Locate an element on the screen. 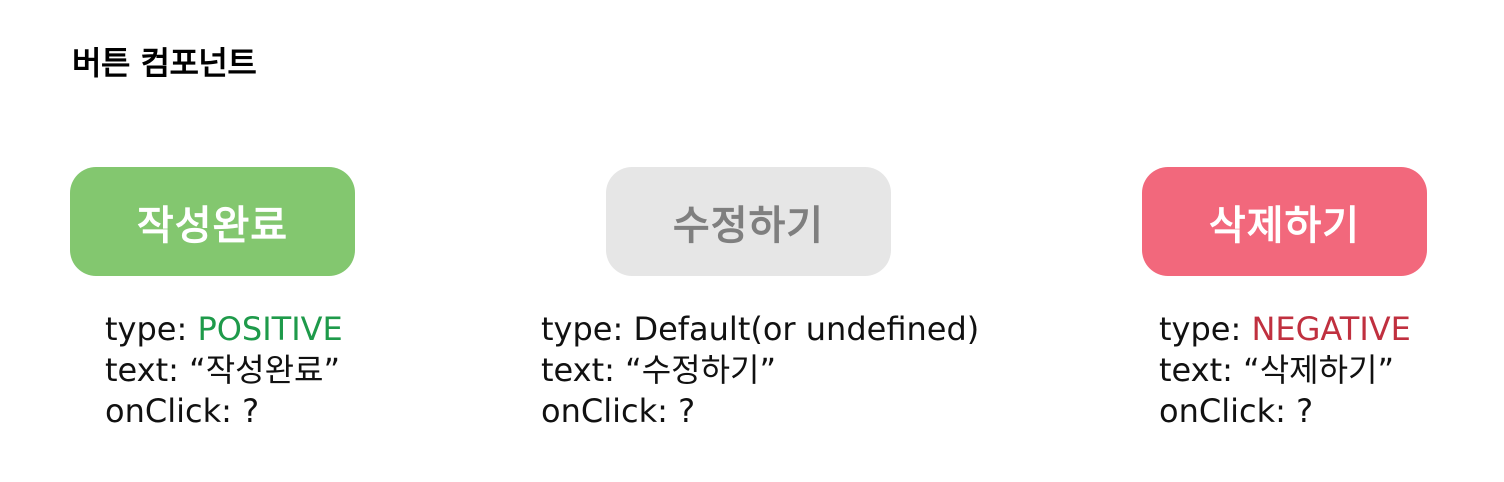 The width and height of the screenshot is (1504, 482). spec-text-value: “삭제하기” is located at coordinates (1319, 370).